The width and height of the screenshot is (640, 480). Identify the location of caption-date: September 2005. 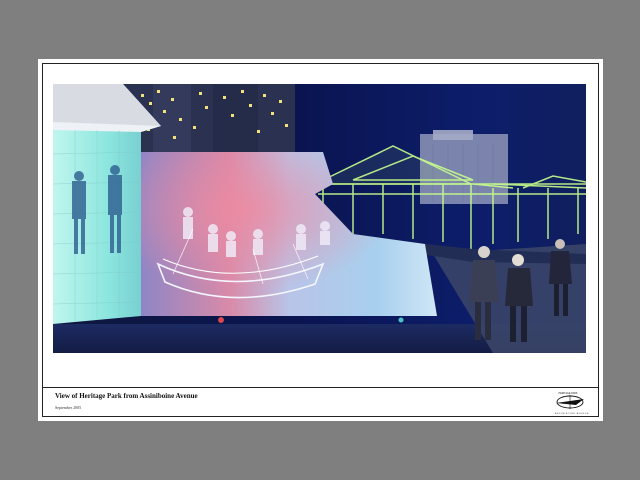
(68, 407).